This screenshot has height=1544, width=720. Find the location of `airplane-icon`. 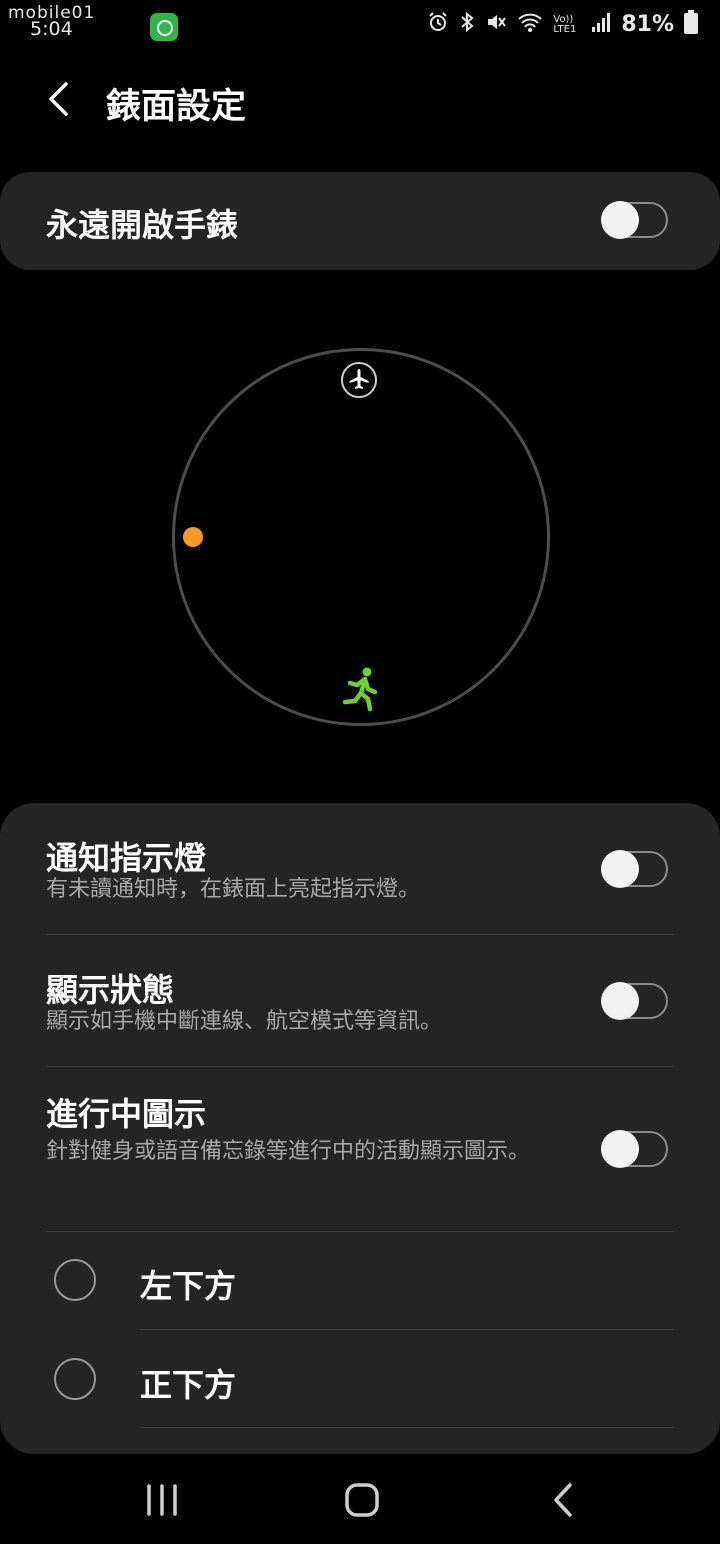

airplane-icon is located at coordinates (359, 380).